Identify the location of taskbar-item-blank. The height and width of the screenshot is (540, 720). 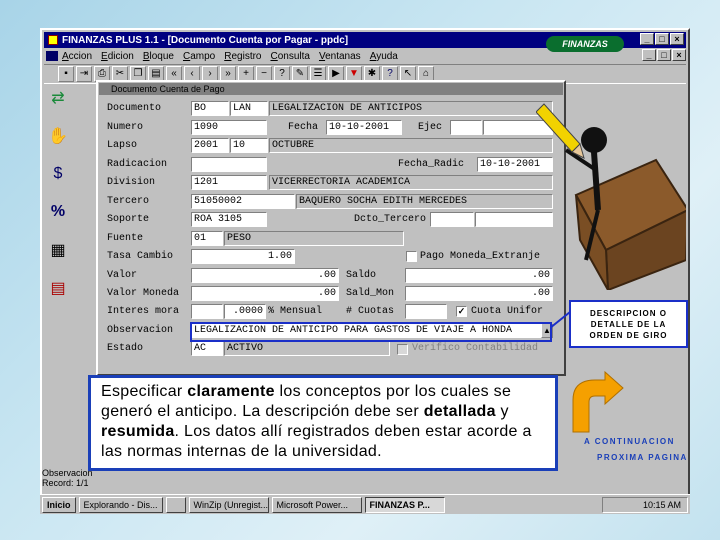
(175, 504).